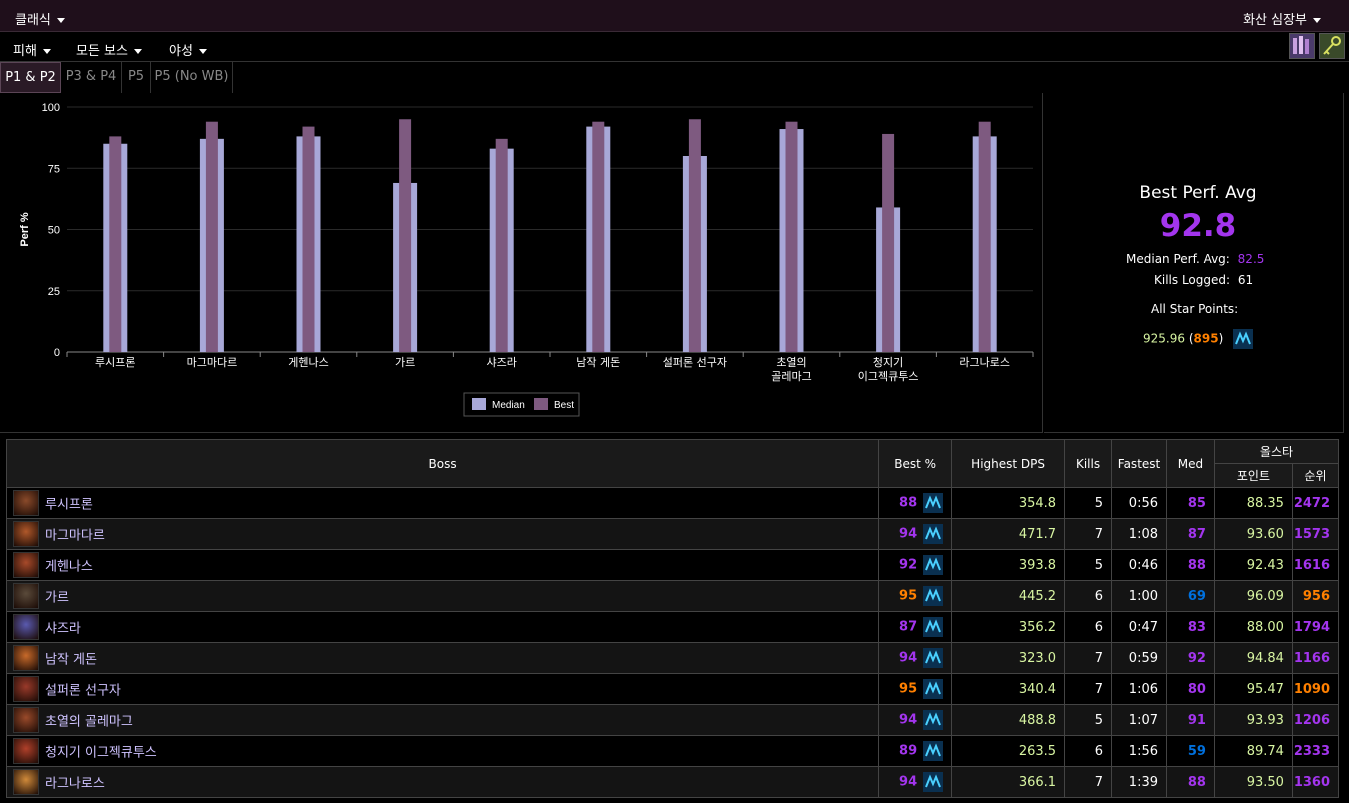  What do you see at coordinates (915, 463) in the screenshot?
I see `header-best: Best %` at bounding box center [915, 463].